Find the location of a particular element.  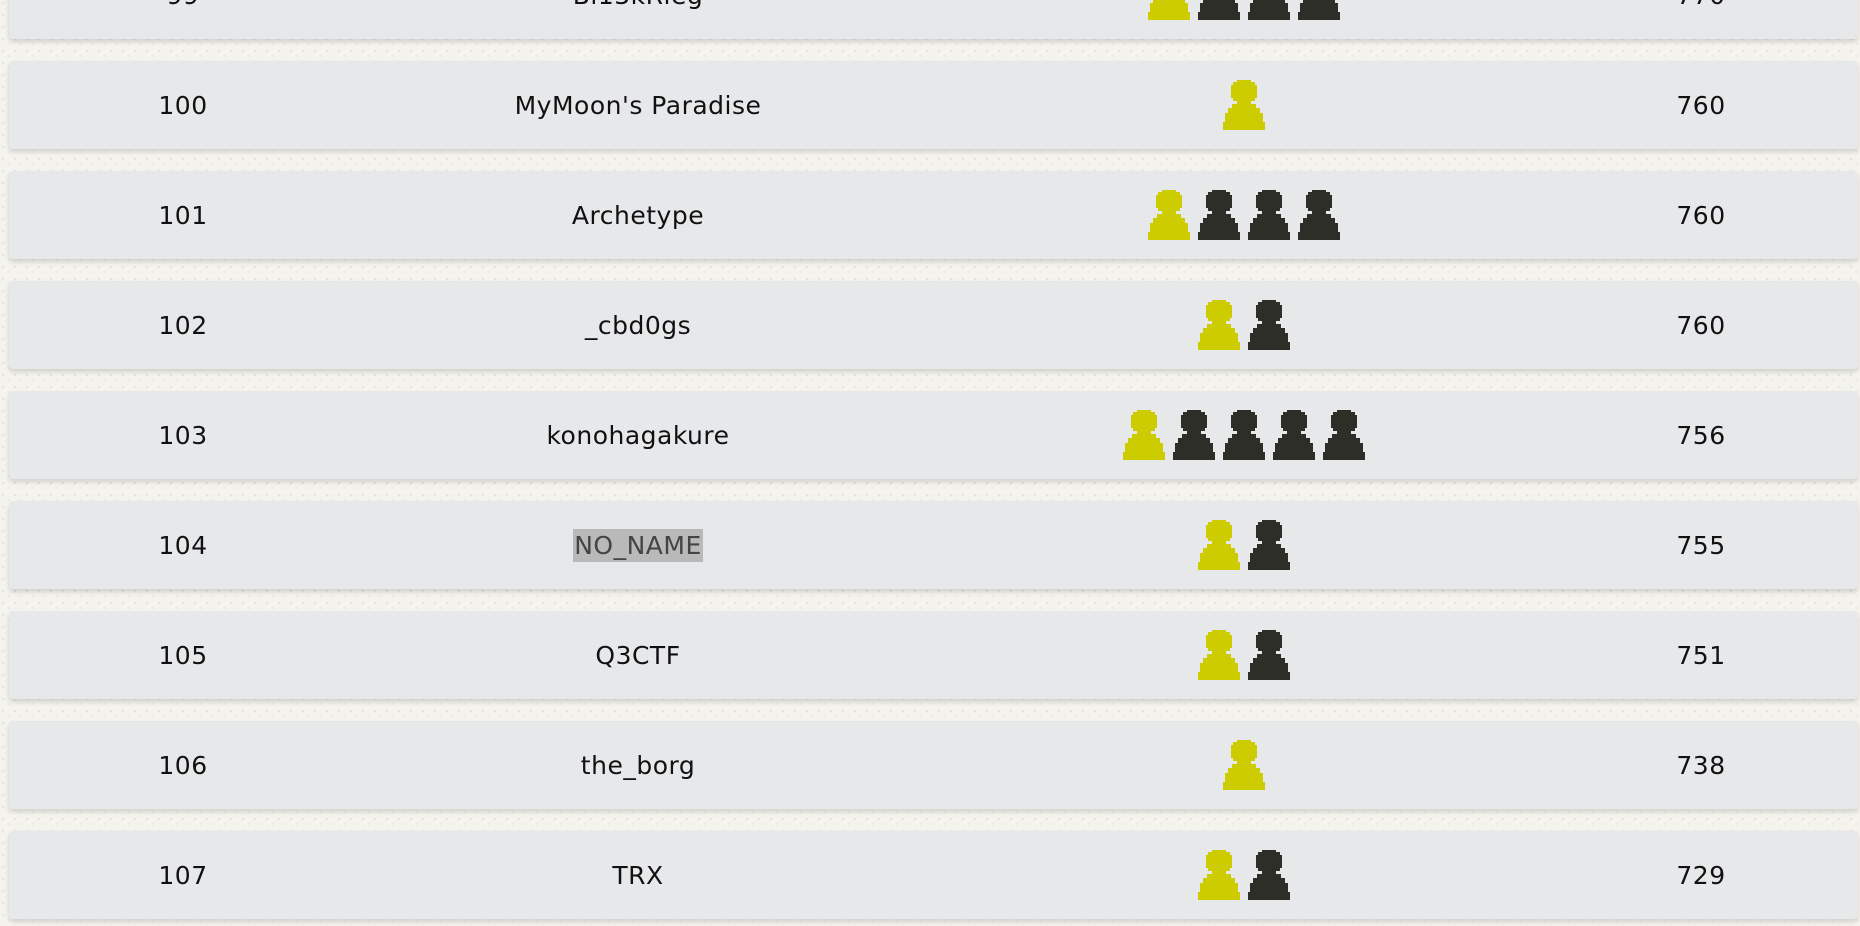

team-name-link: NO_NAME is located at coordinates (638, 545).